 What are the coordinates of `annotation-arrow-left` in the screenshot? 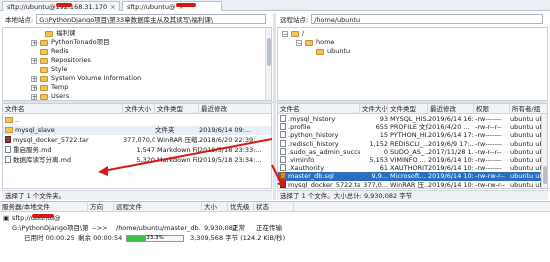 It's located at (187, 155).